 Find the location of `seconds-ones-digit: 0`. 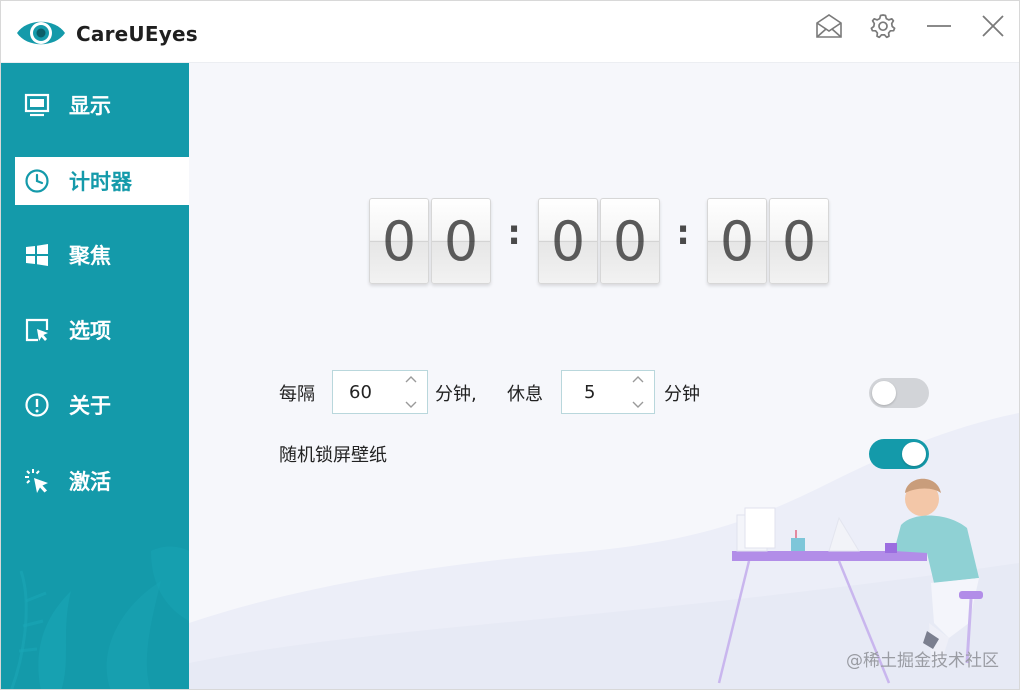

seconds-ones-digit: 0 is located at coordinates (799, 241).